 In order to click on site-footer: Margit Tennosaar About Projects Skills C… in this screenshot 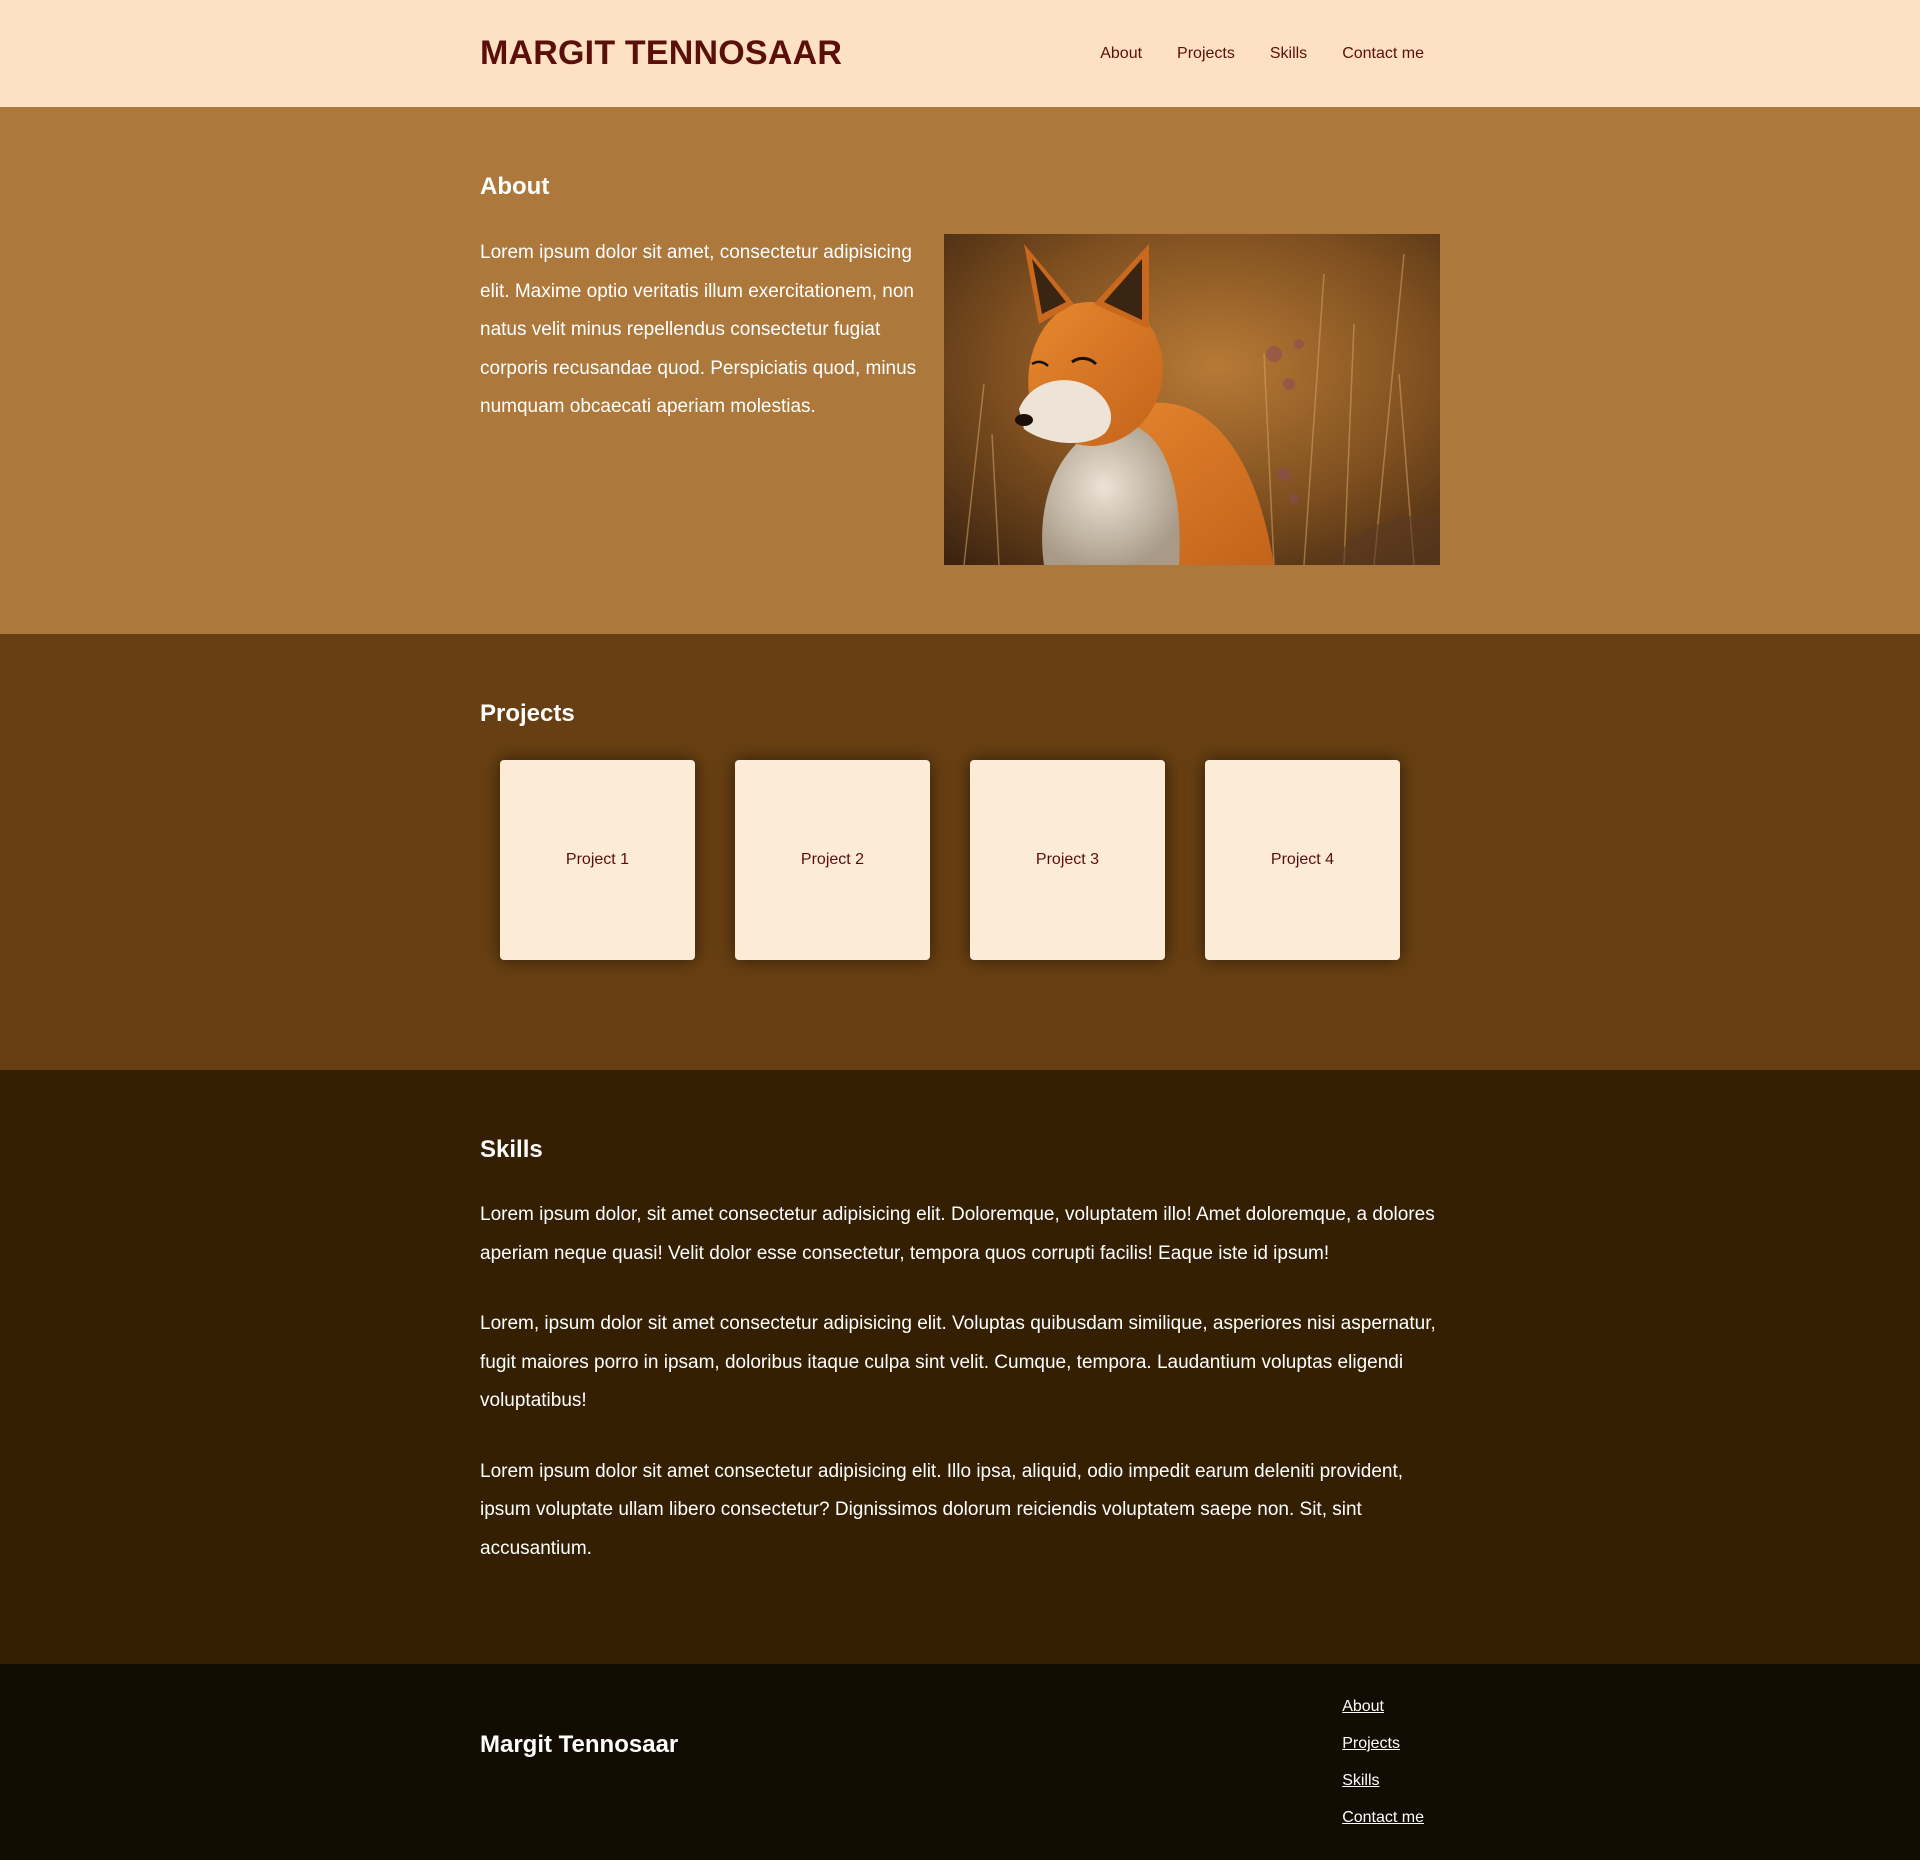, I will do `click(960, 1762)`.